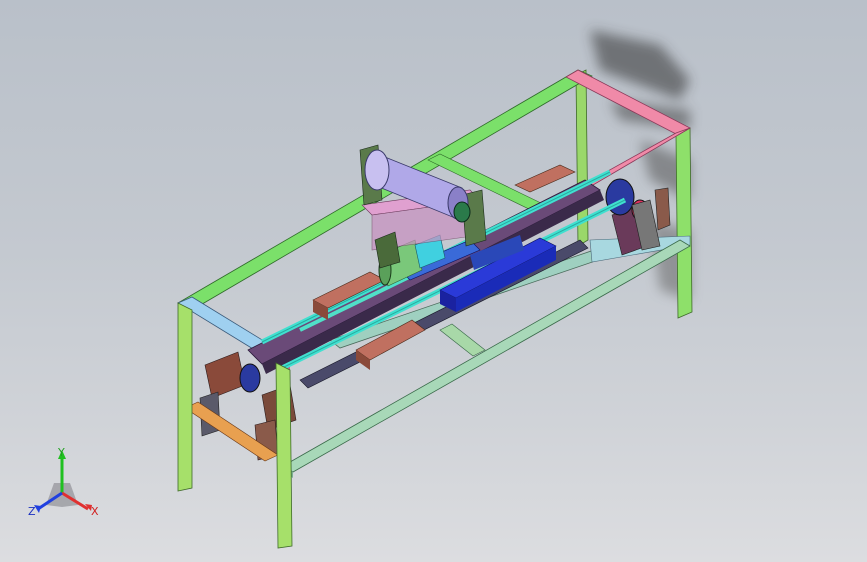 The width and height of the screenshot is (867, 562). What do you see at coordinates (185, 397) in the screenshot?
I see `frame-front-left-post` at bounding box center [185, 397].